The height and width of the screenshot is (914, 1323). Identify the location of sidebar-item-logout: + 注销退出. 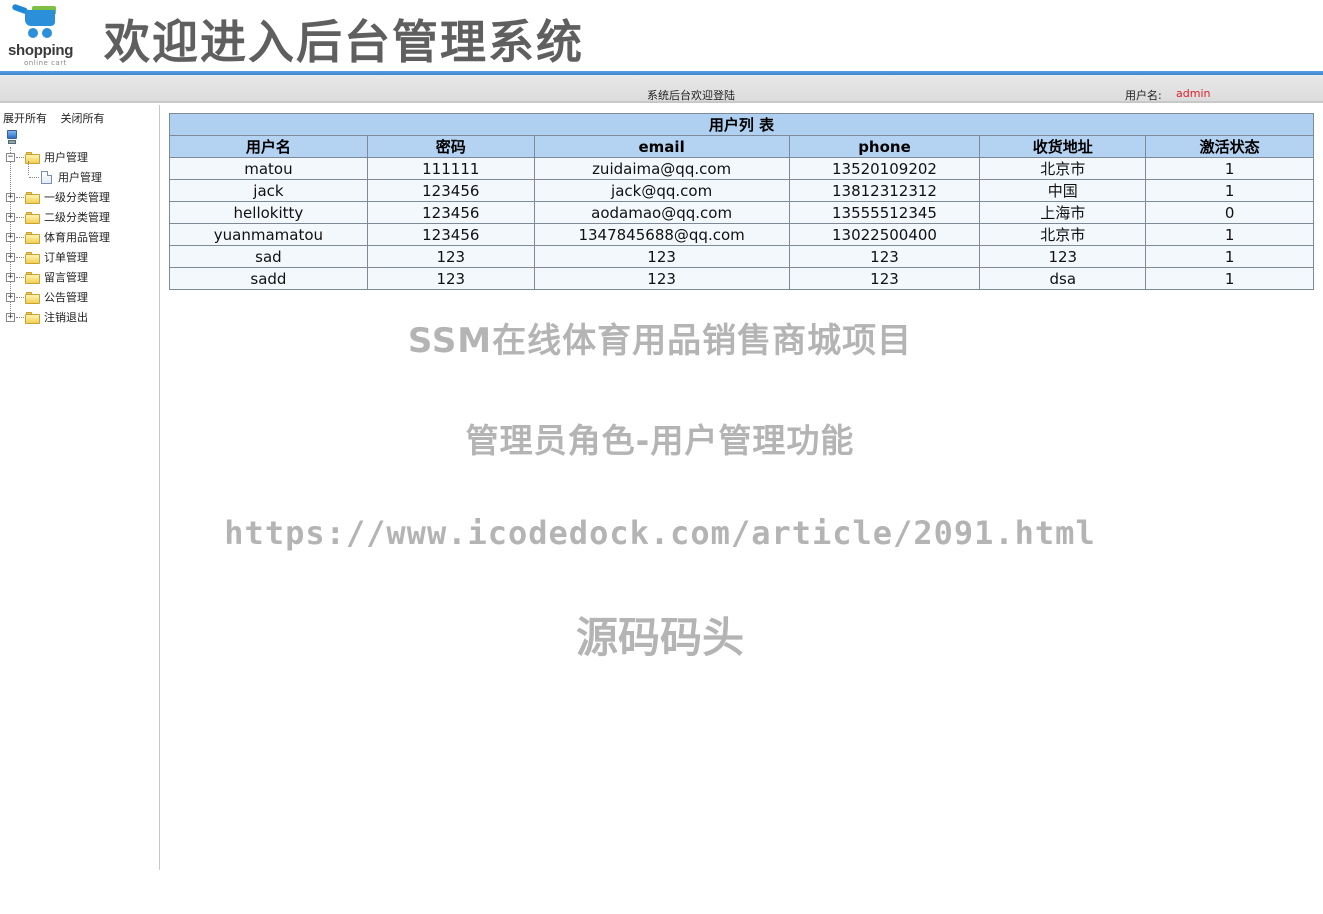
(44, 317).